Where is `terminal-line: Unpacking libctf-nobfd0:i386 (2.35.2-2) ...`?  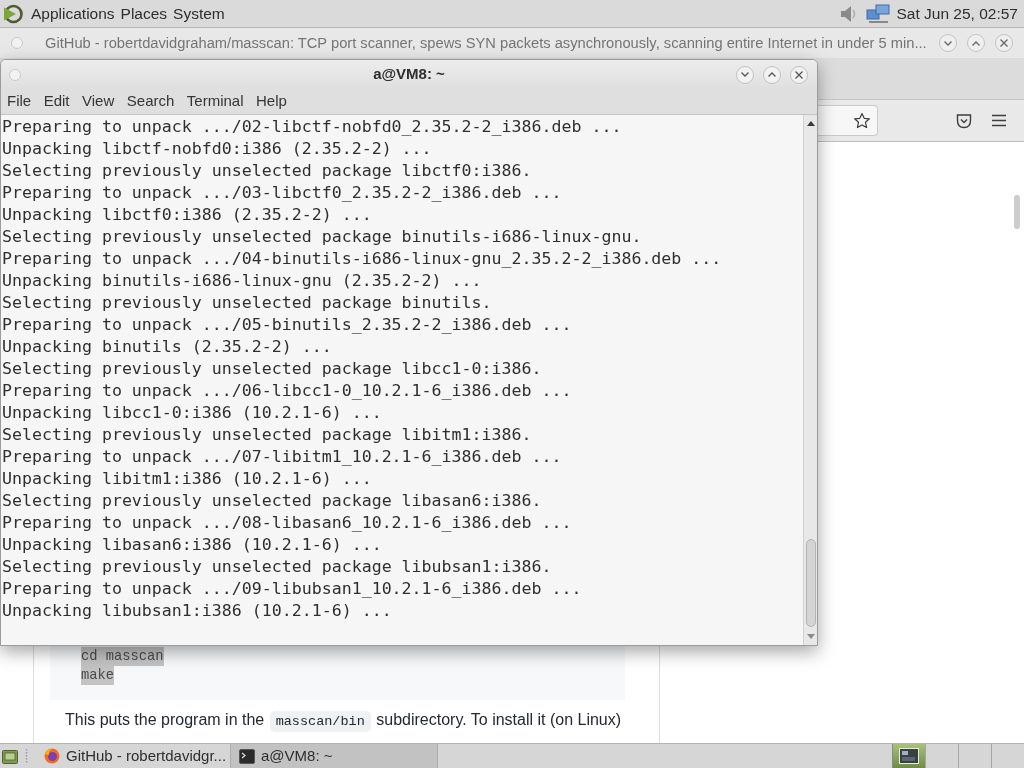 terminal-line: Unpacking libctf-nobfd0:i386 (2.35.2-2) ... is located at coordinates (217, 149).